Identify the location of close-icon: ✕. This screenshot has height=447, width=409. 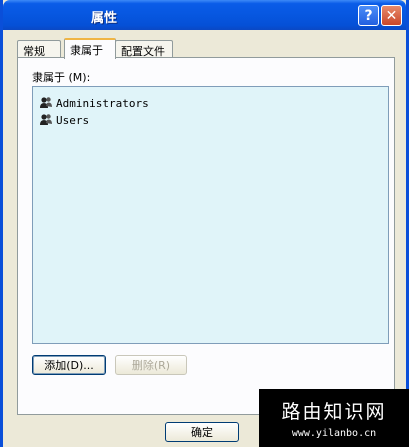
(391, 15).